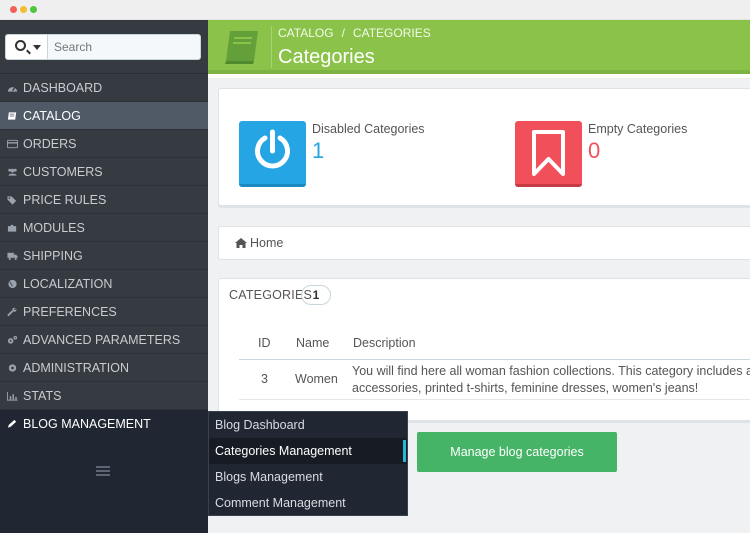 This screenshot has height=533, width=750. I want to click on users-icon, so click(12, 172).